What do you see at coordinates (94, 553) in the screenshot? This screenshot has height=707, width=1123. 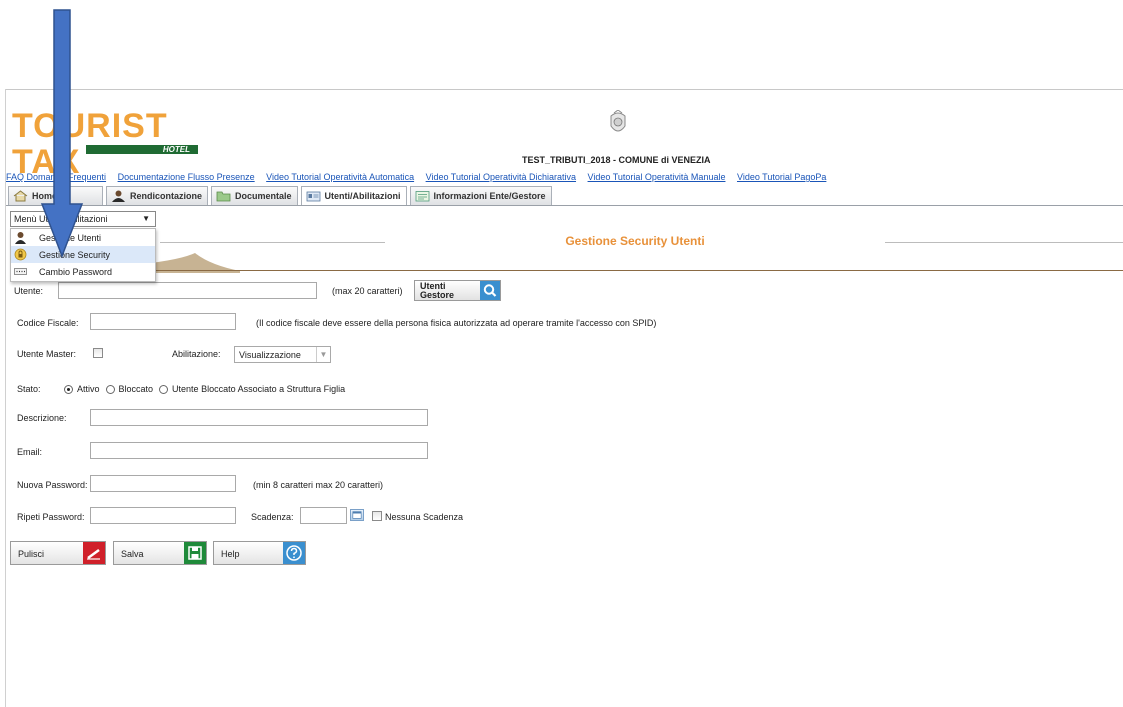 I see `eraser-icon` at bounding box center [94, 553].